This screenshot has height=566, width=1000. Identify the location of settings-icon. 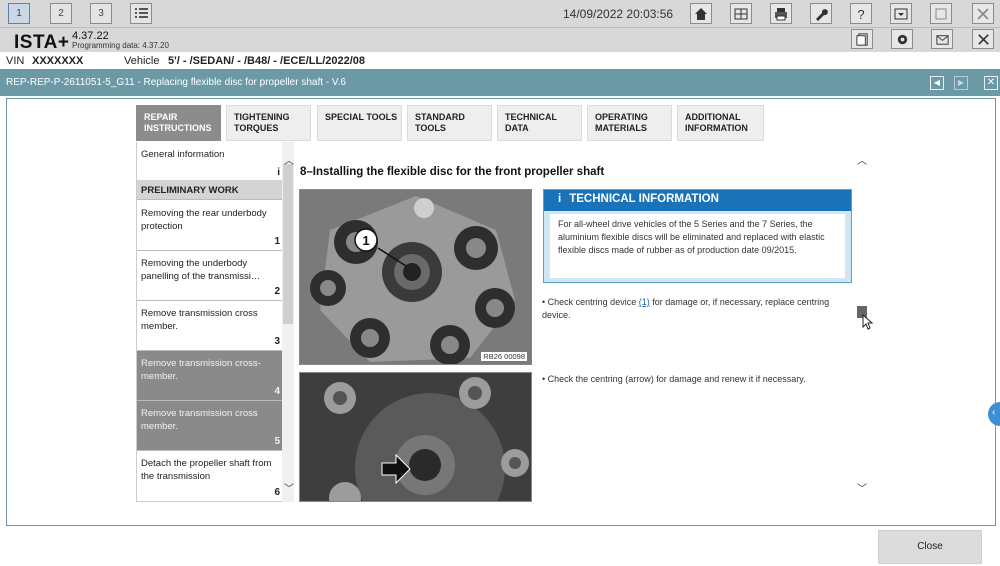
(902, 39).